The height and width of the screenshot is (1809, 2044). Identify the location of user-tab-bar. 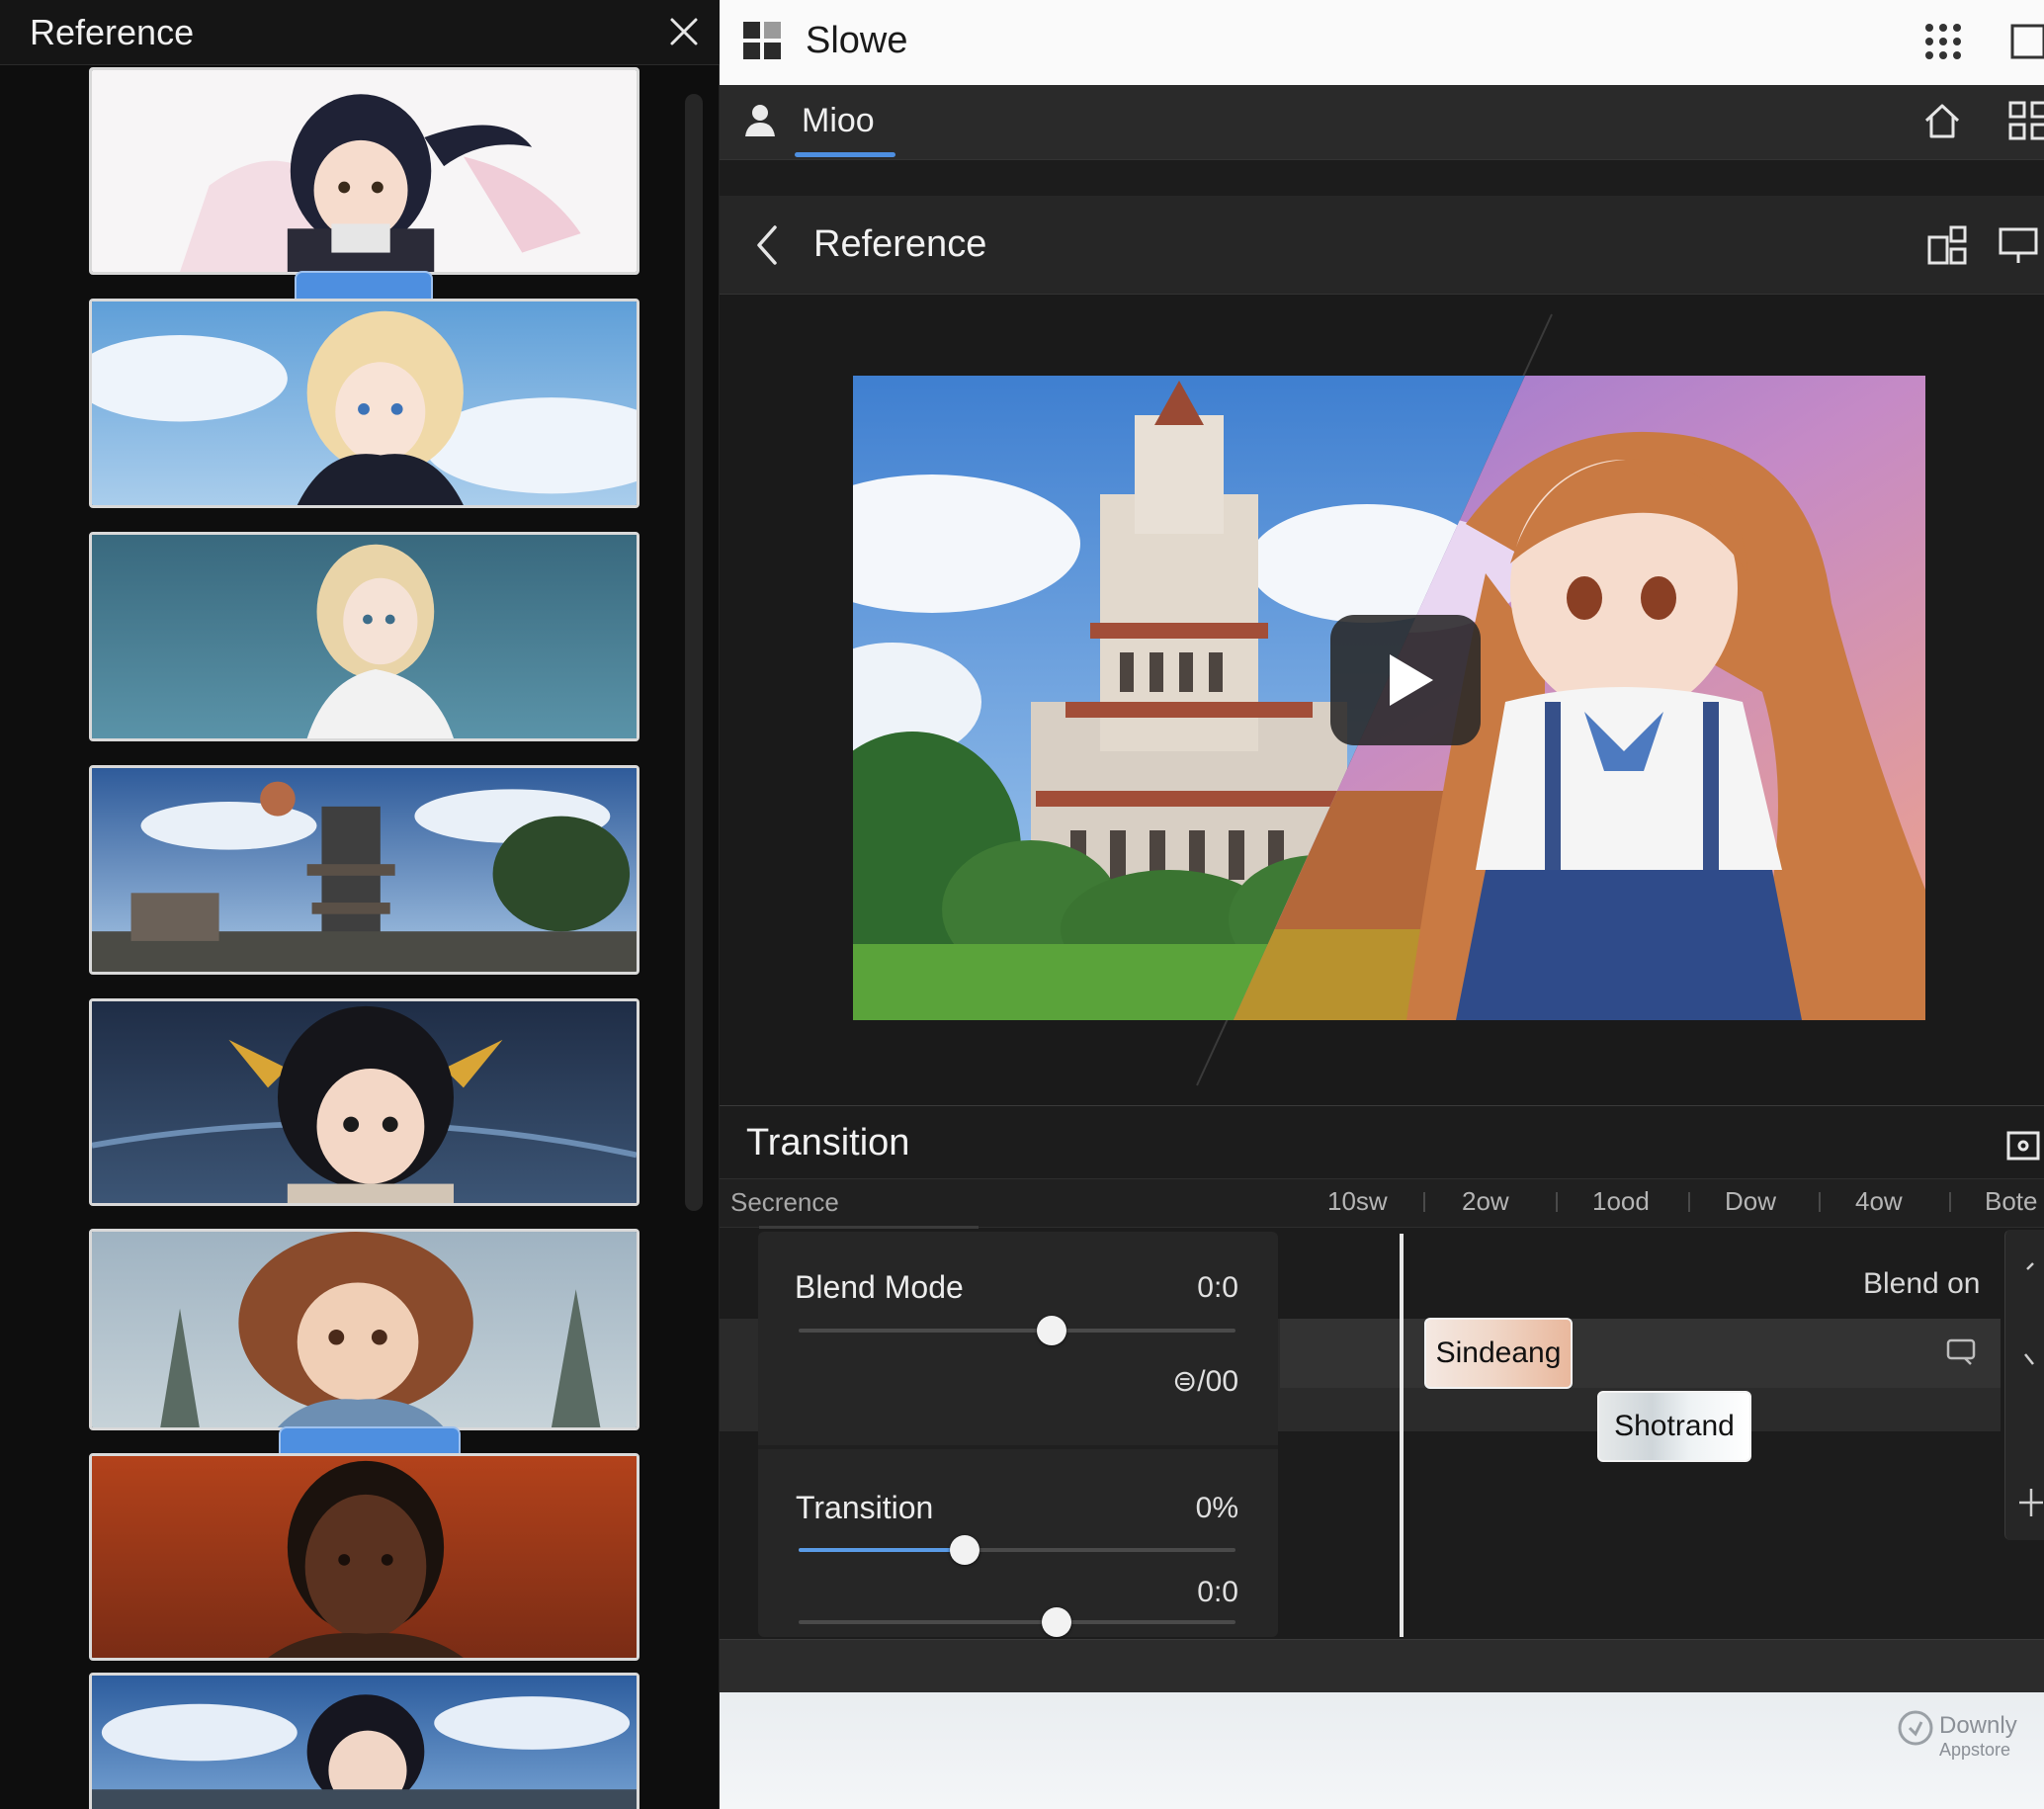
(1382, 123).